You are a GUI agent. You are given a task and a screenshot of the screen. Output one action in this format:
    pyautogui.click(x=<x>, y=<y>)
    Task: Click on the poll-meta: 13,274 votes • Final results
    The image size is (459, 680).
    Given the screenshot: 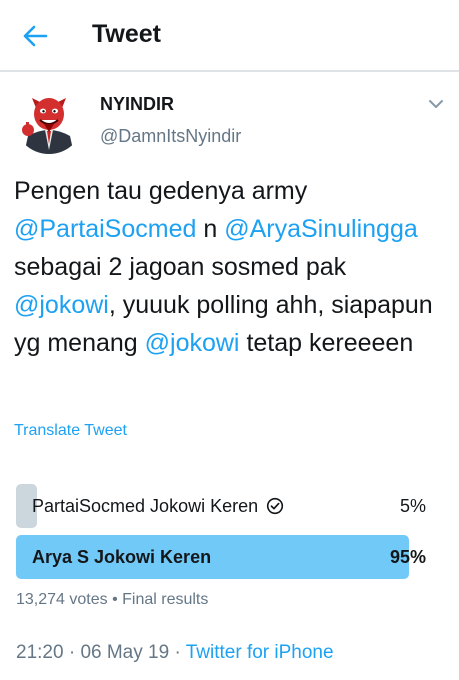 What is the action you would take?
    pyautogui.click(x=112, y=600)
    